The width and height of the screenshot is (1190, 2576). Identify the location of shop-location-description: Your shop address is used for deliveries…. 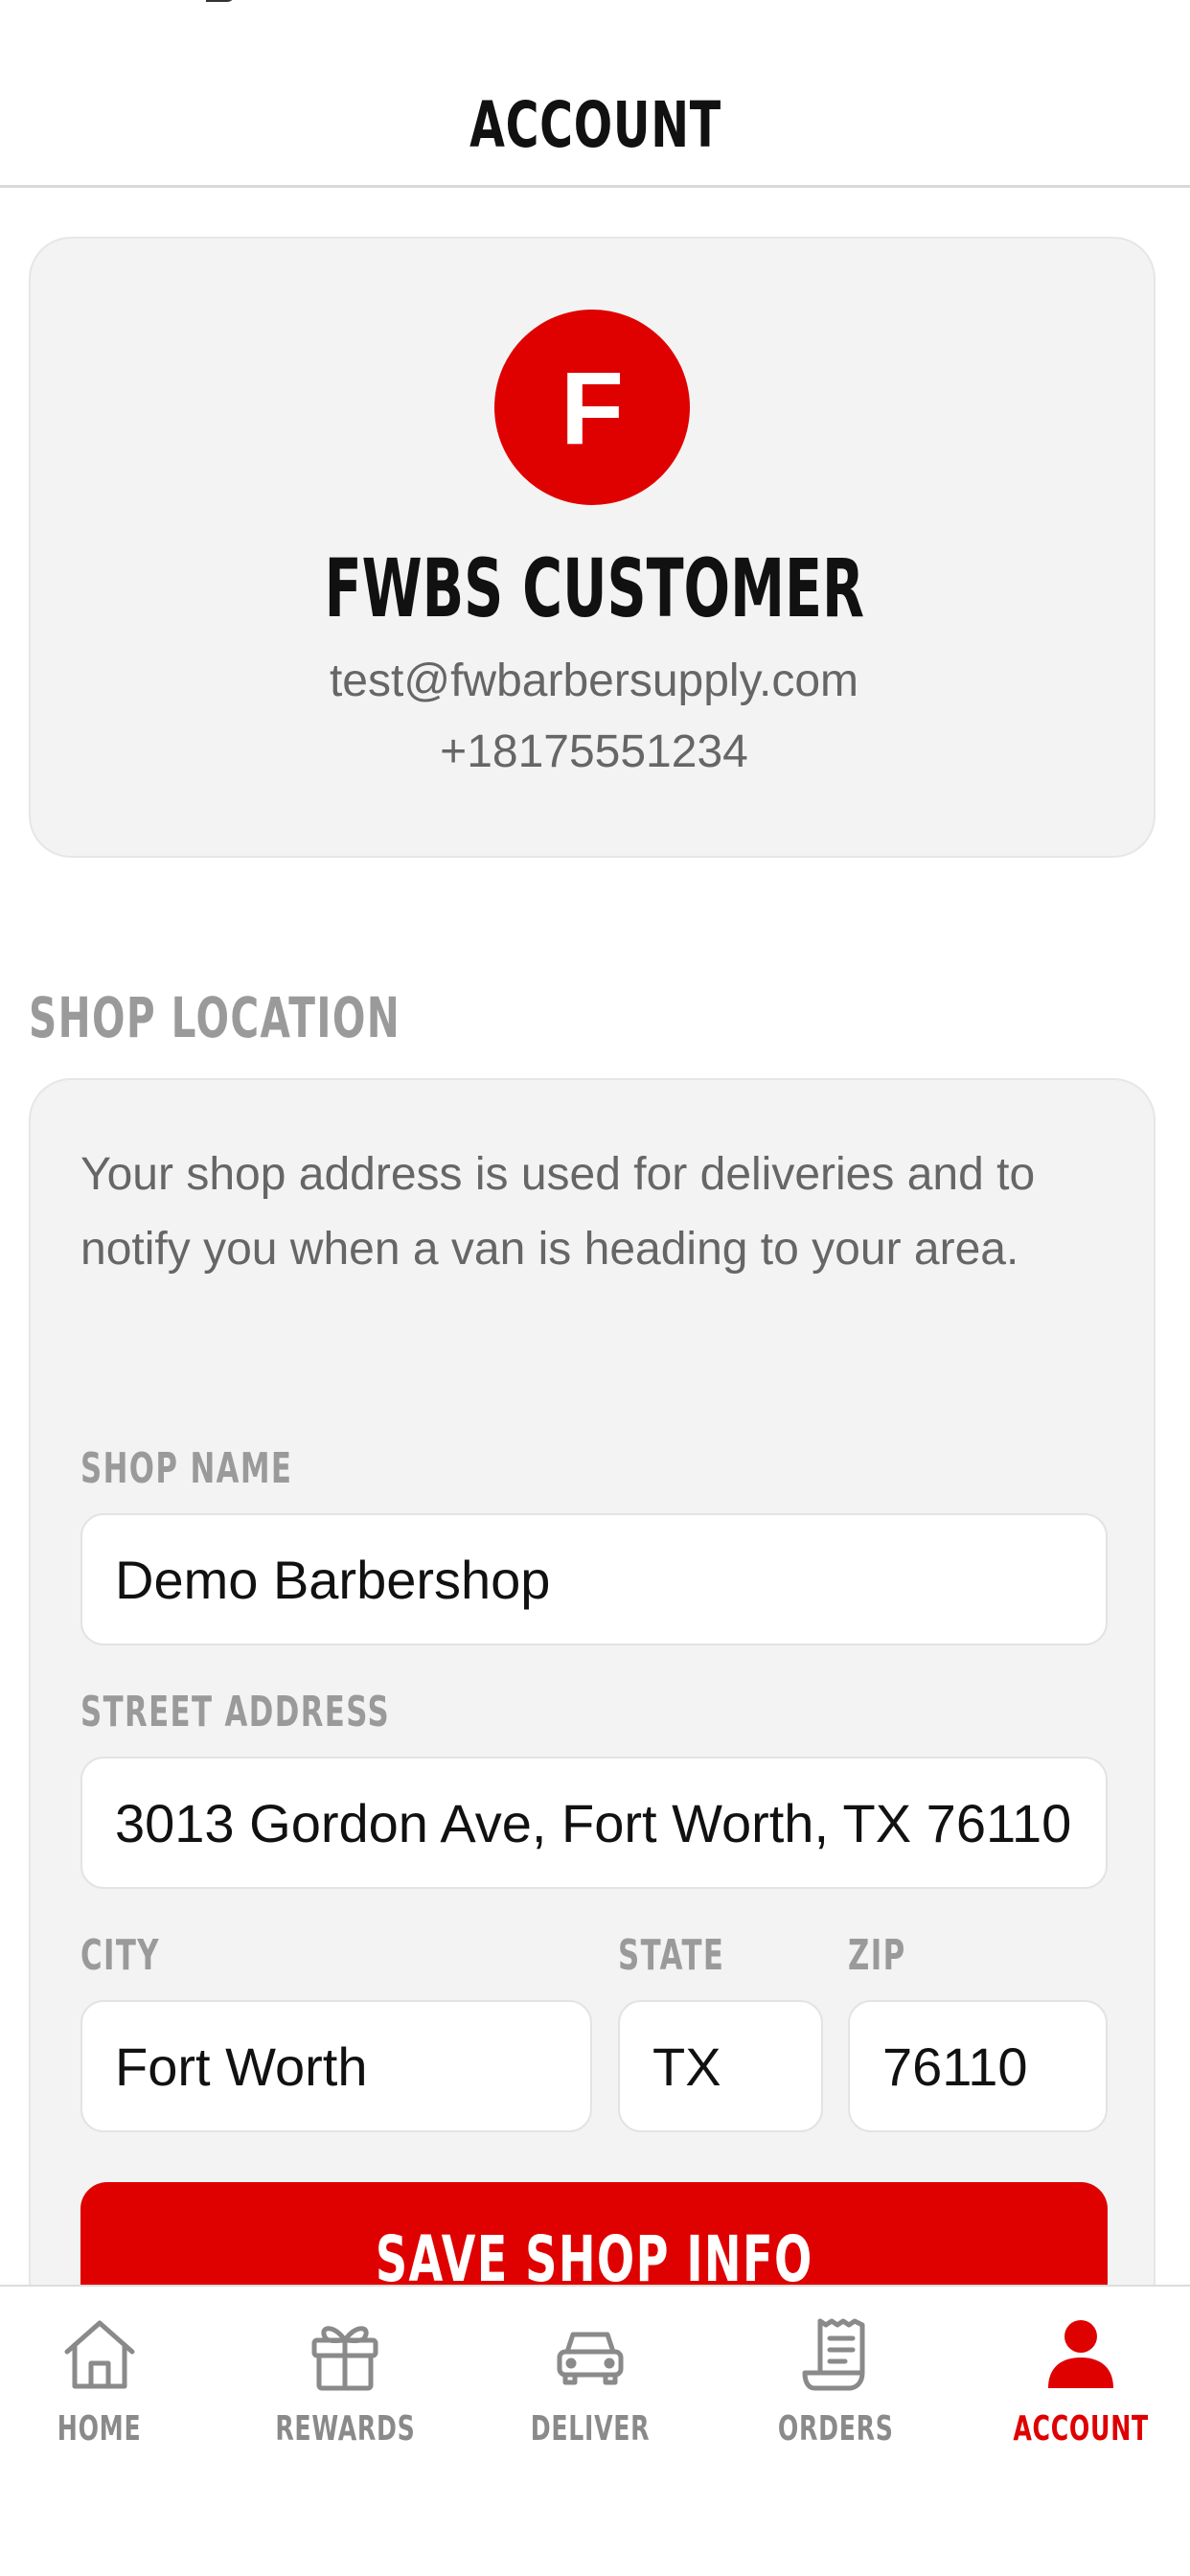
(558, 1212).